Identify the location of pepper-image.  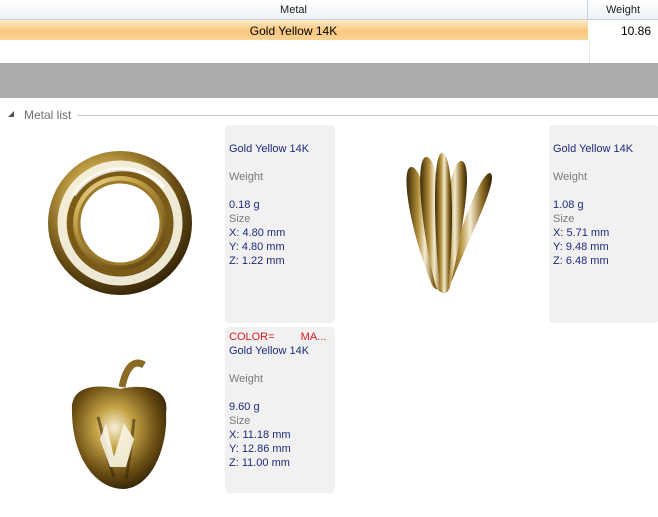
(119, 424).